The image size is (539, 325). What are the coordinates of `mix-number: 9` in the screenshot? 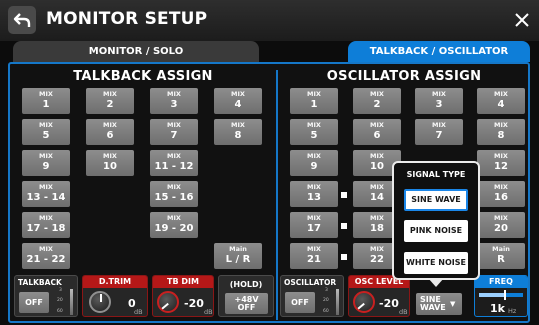 It's located at (314, 166).